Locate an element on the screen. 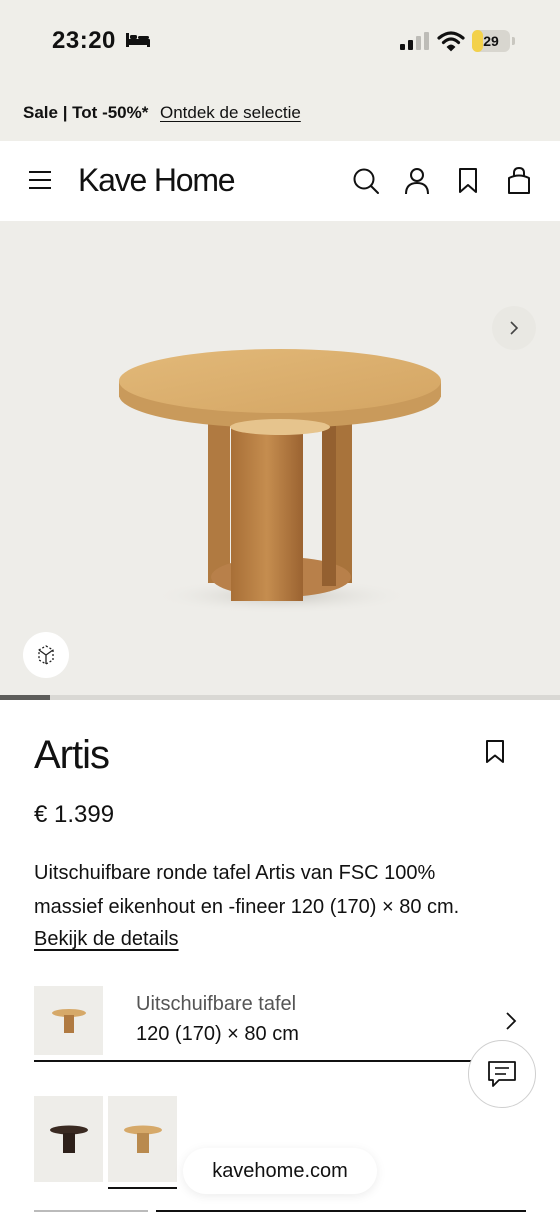 The height and width of the screenshot is (1213, 560). cart-button is located at coordinates (519, 181).